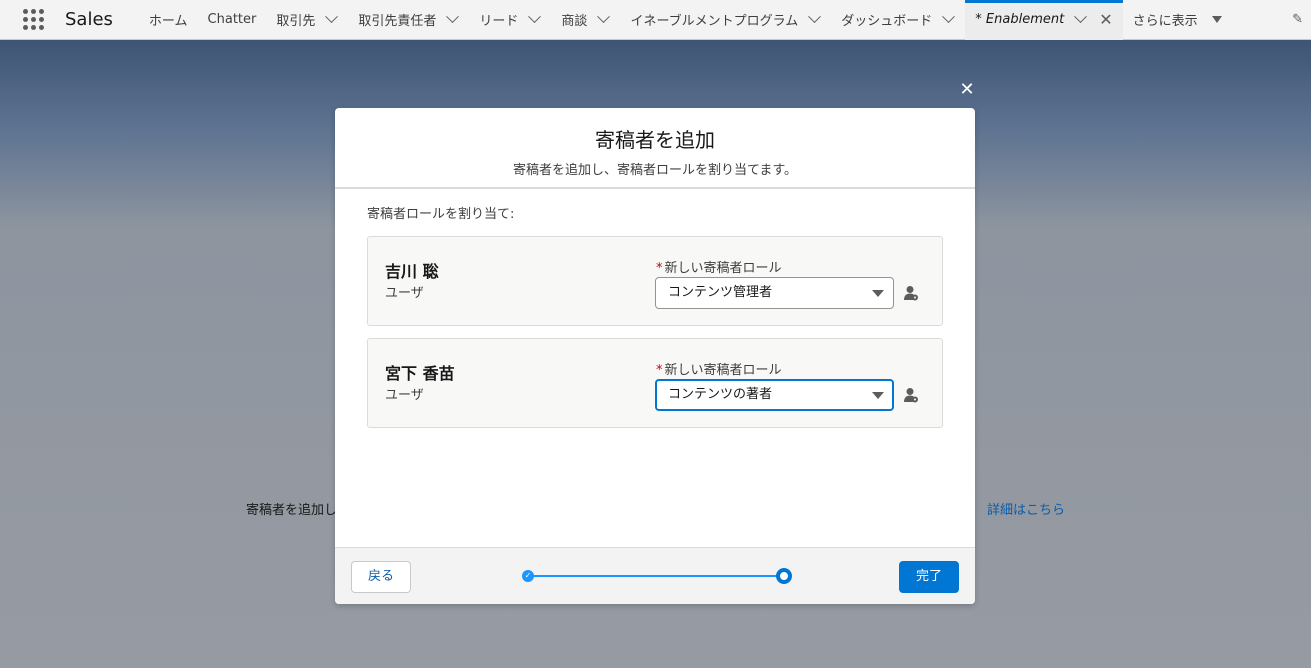 This screenshot has height=668, width=1311. I want to click on tab-label: * Enablement, so click(1020, 19).